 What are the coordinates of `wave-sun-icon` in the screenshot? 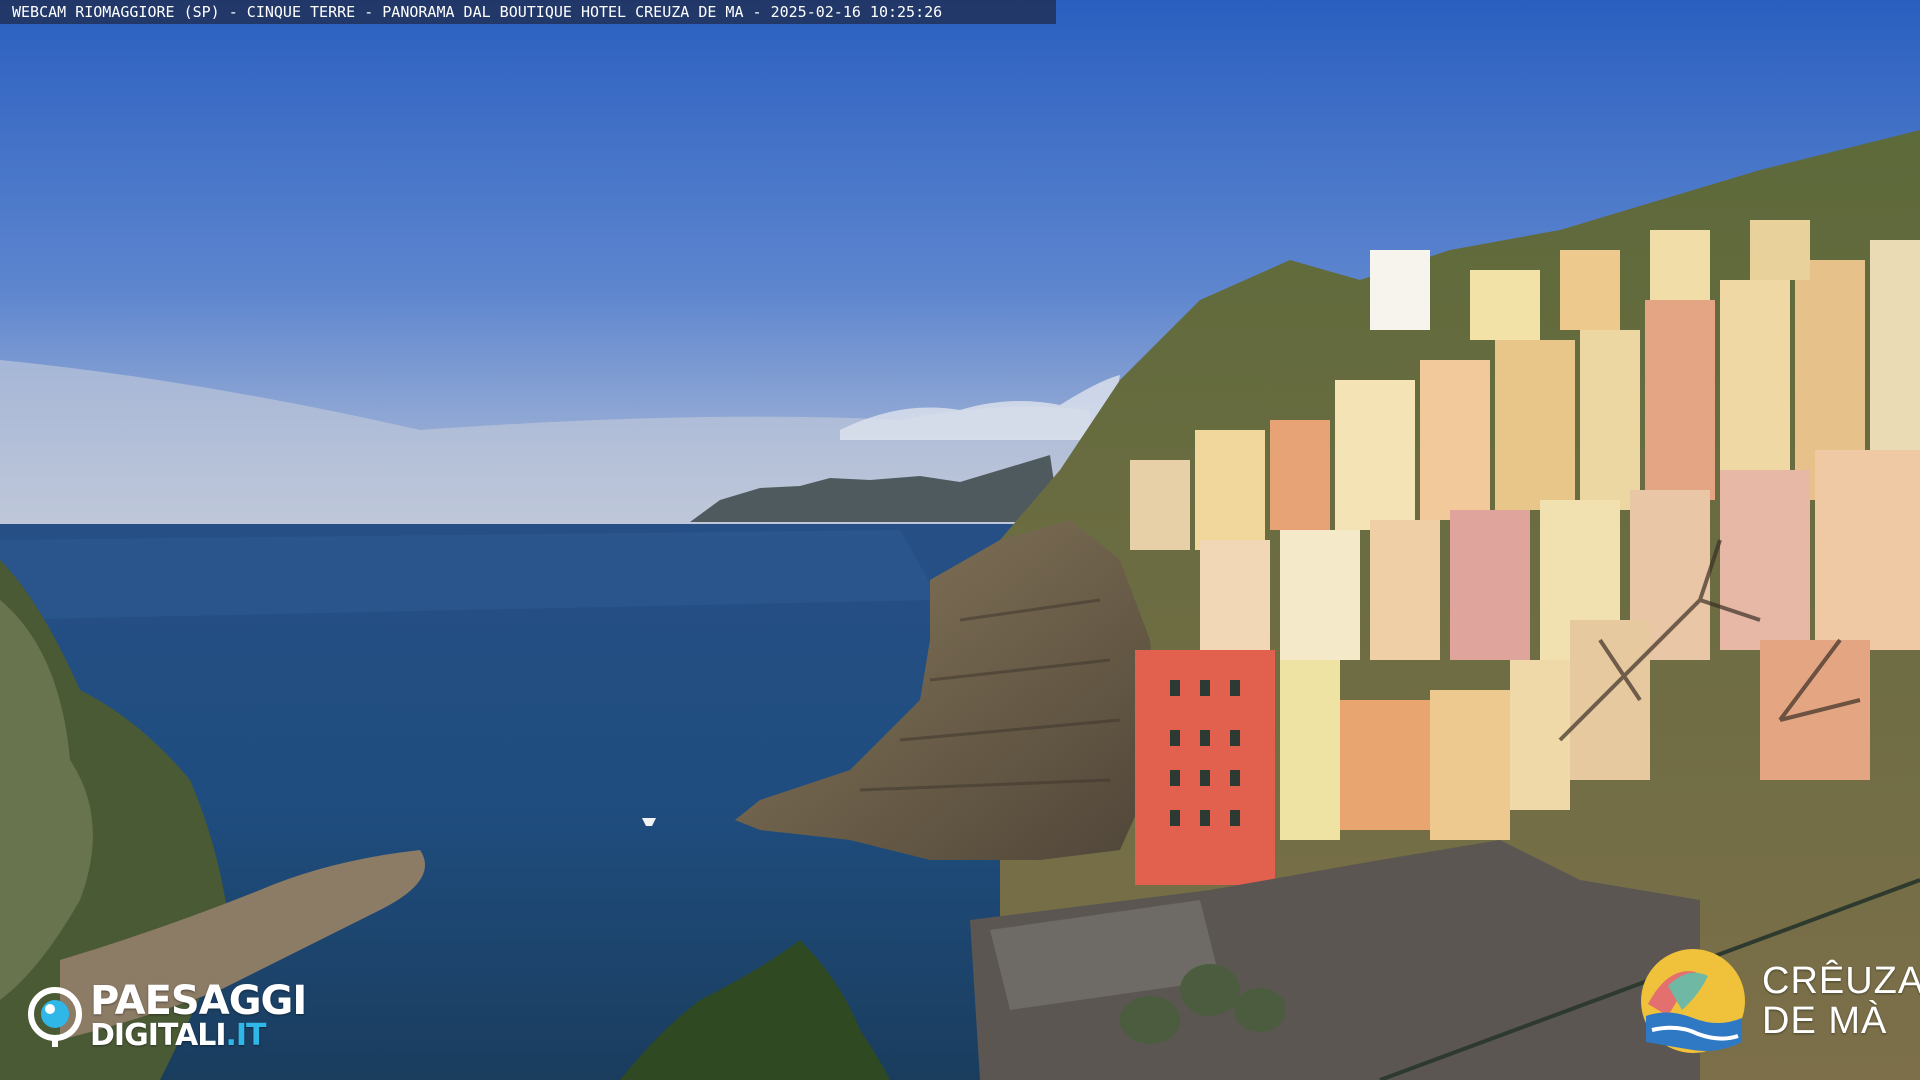 It's located at (1693, 1001).